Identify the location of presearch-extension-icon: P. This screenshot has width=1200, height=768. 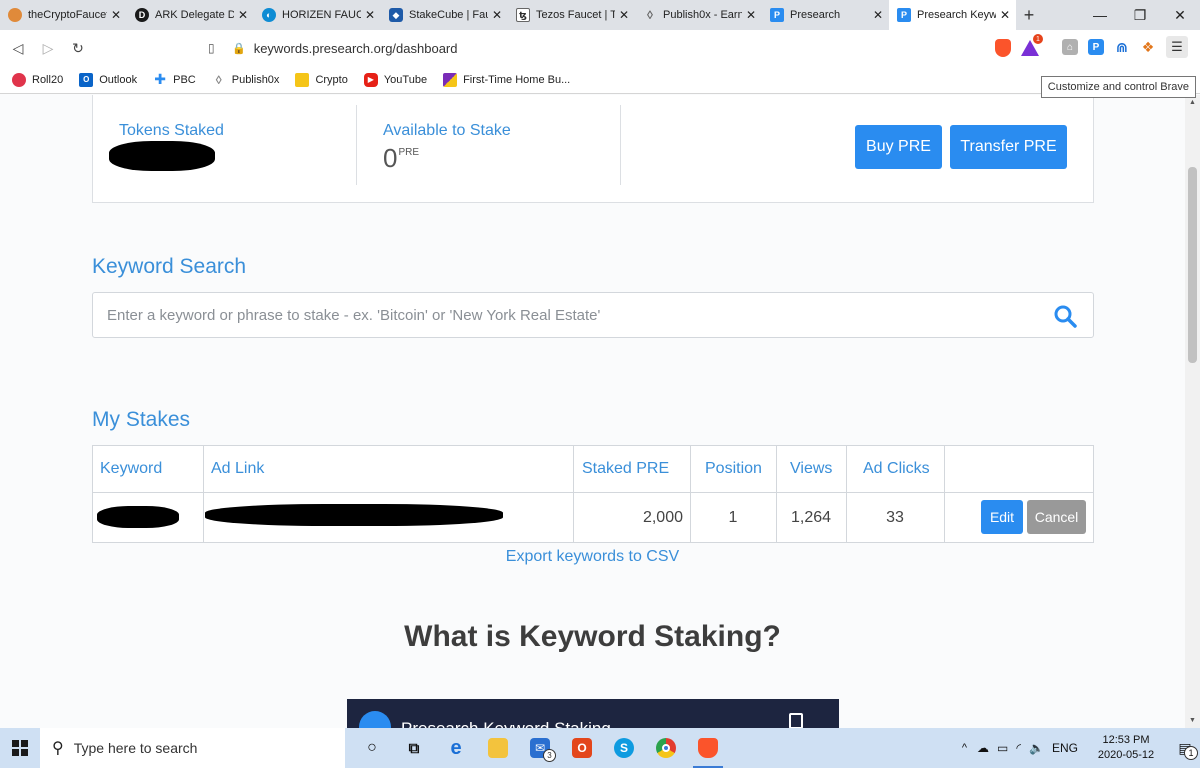
(1096, 47).